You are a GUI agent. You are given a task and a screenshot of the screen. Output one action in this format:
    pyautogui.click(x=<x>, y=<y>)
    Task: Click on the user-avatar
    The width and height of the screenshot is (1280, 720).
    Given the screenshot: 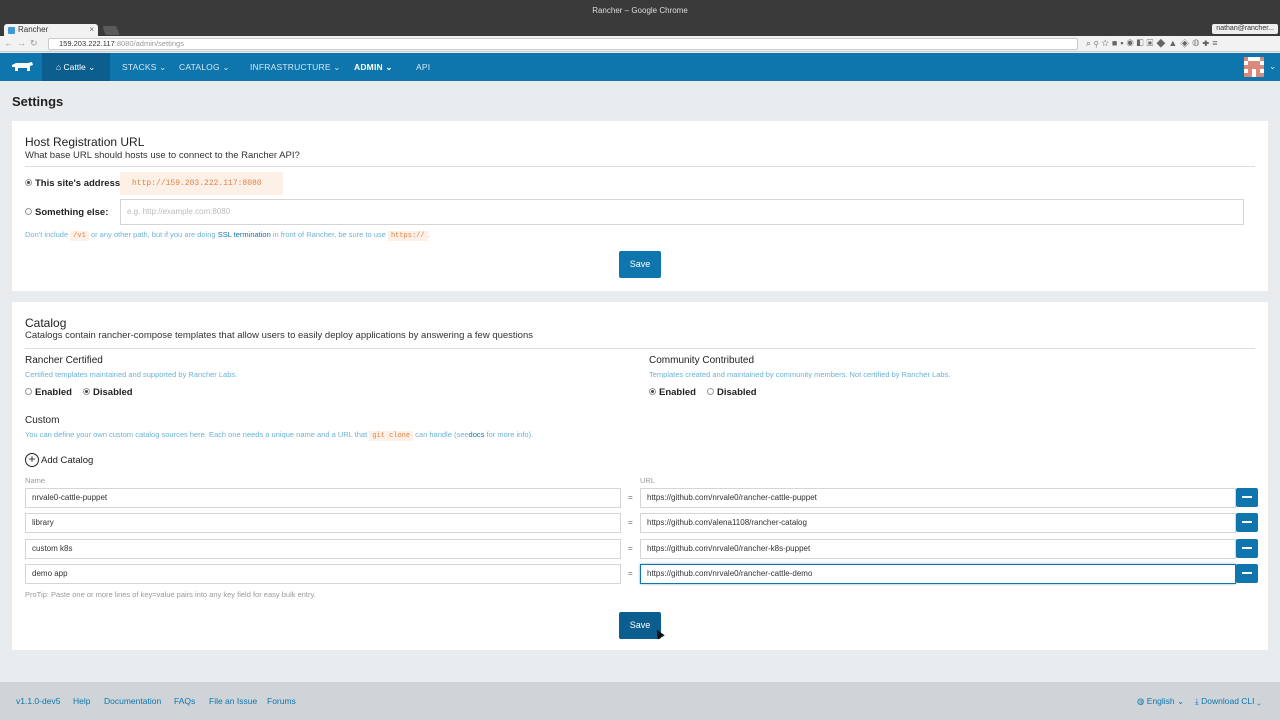 What is the action you would take?
    pyautogui.click(x=1254, y=67)
    